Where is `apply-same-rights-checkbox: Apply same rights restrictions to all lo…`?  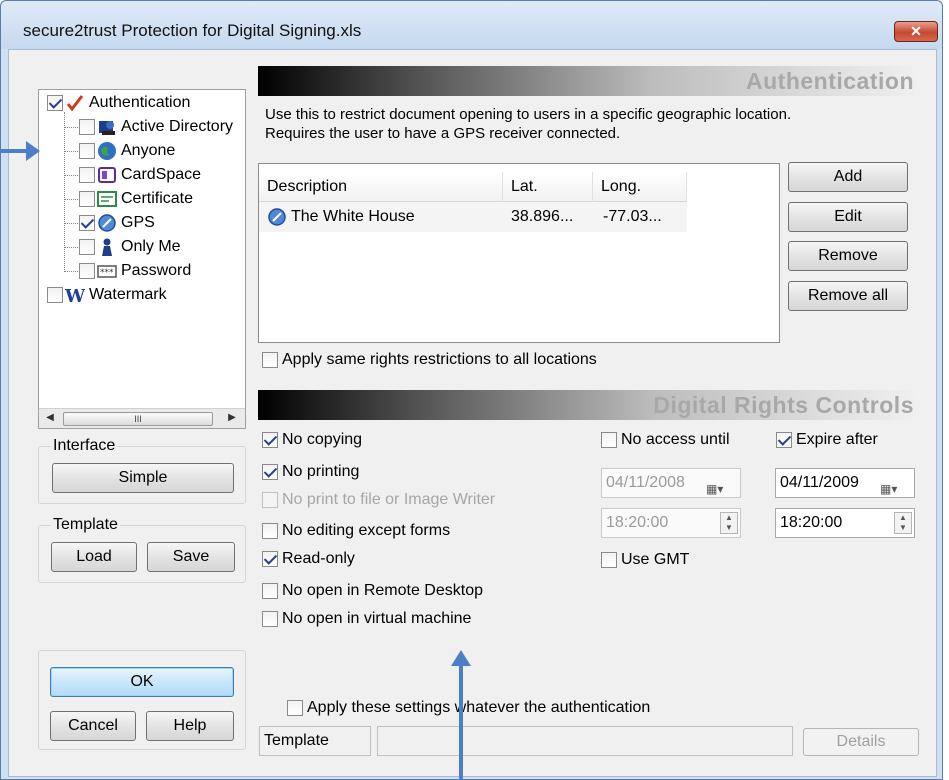
apply-same-rights-checkbox: Apply same rights restrictions to all lo… is located at coordinates (429, 360).